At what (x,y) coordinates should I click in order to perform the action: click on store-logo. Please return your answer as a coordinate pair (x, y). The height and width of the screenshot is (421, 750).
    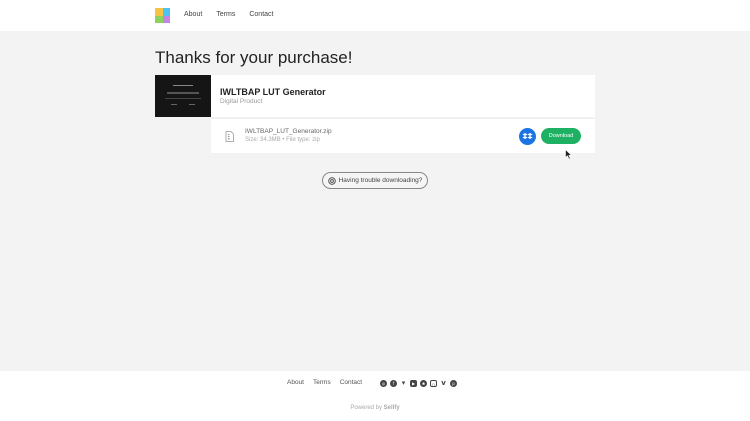
    Looking at the image, I should click on (162, 15).